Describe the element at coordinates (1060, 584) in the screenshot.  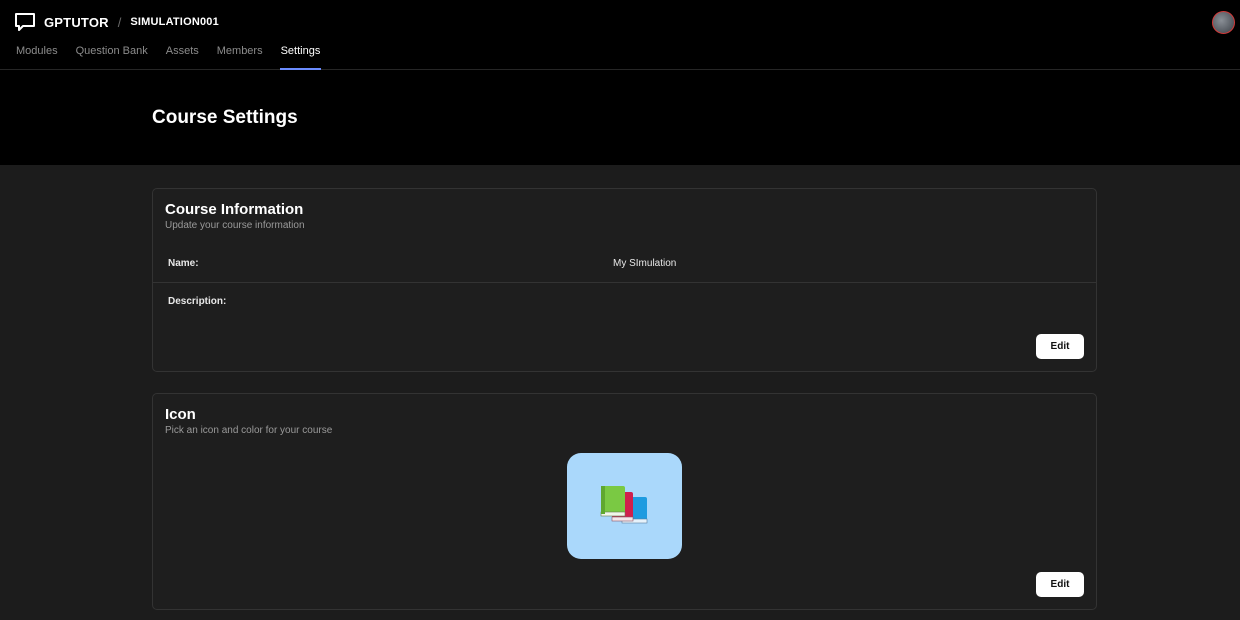
I see `edit-icon-button: Edit` at that location.